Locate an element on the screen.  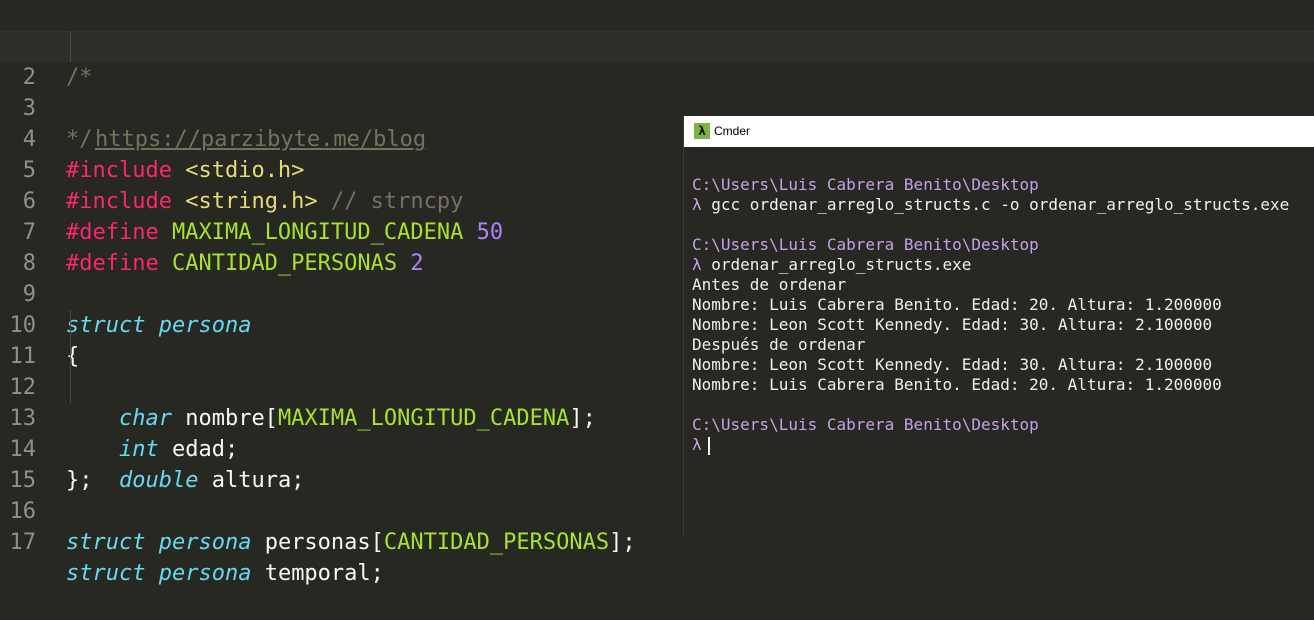
identifier: temporal; is located at coordinates (317, 573).